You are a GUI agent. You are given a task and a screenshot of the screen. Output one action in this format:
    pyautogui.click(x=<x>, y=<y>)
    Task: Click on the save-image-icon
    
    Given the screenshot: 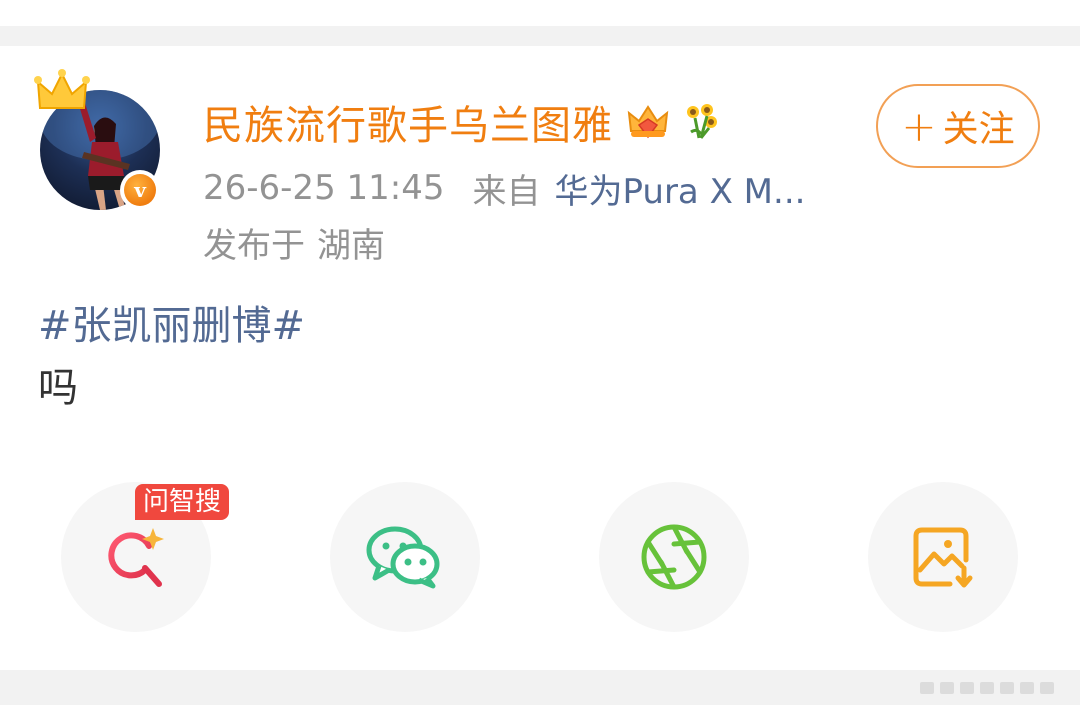 What is the action you would take?
    pyautogui.click(x=943, y=557)
    